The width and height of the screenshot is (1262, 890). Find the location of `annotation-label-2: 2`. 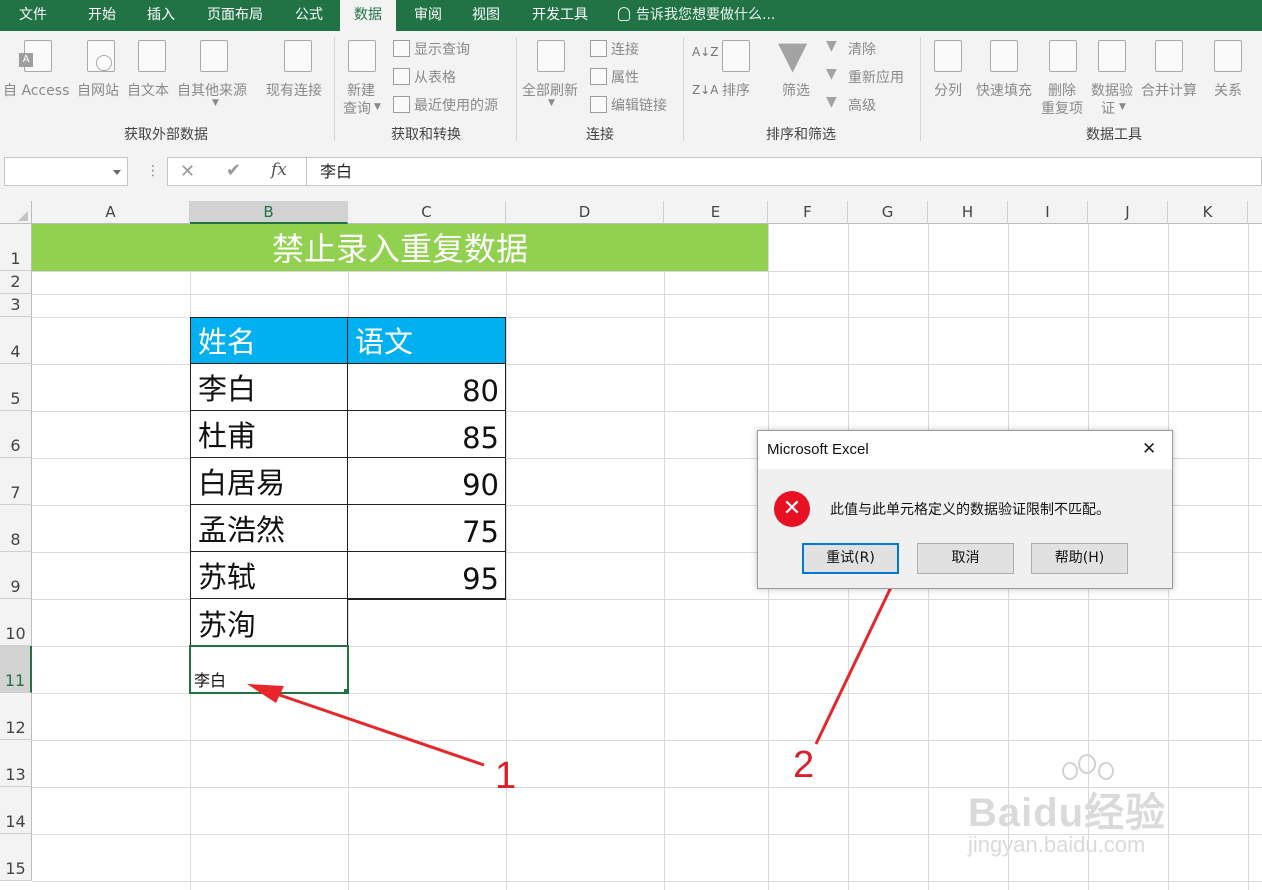

annotation-label-2: 2 is located at coordinates (804, 765).